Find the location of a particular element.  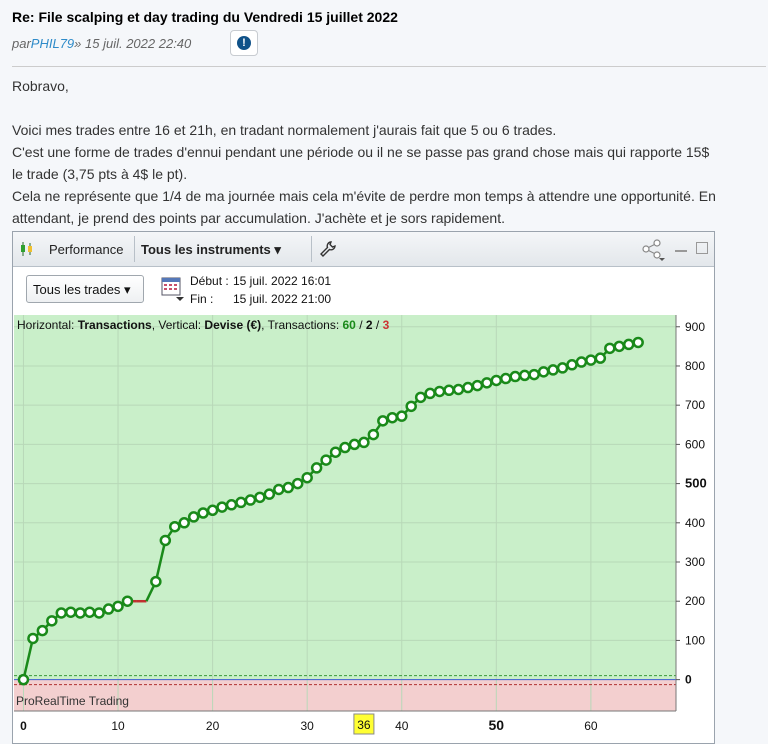

post-byline: par PHIL79 » 15 juil. 2022 22:40 is located at coordinates (101, 43).